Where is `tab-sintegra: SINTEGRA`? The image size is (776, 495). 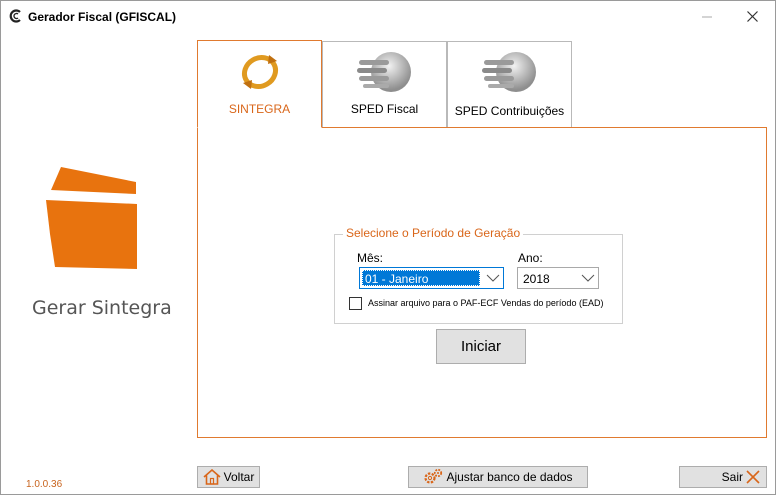
tab-sintegra: SINTEGRA is located at coordinates (259, 84).